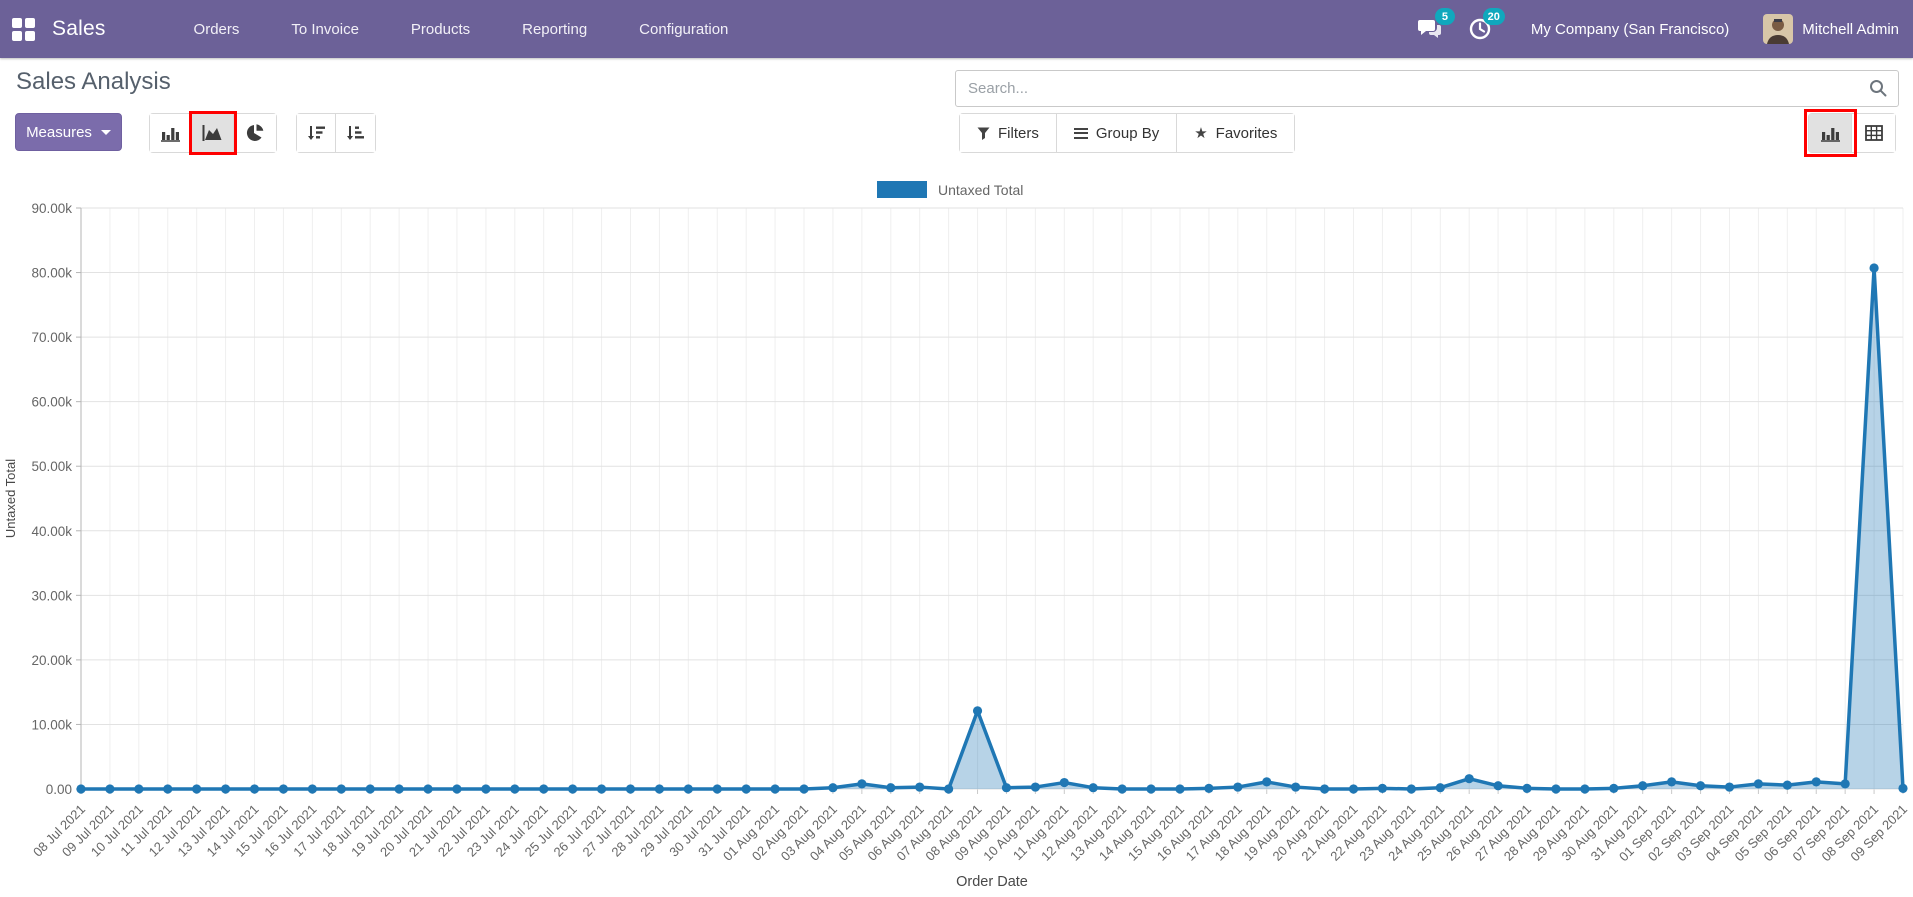 Image resolution: width=1913 pixels, height=897 pixels. I want to click on messages-button: 5, so click(1434, 27).